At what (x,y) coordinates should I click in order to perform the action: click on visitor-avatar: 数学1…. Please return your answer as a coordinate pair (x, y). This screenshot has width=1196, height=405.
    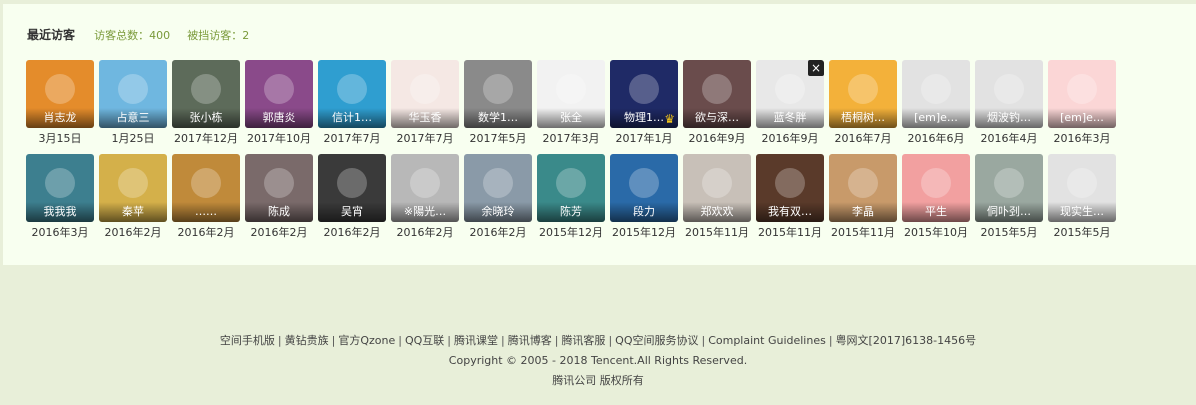
    Looking at the image, I should click on (498, 94).